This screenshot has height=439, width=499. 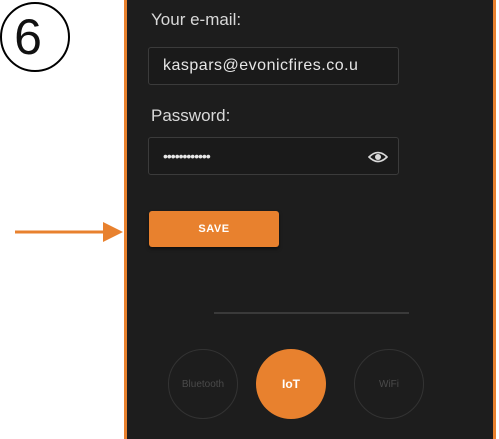 What do you see at coordinates (261, 65) in the screenshot?
I see `email-value: kaspars@evonicfires.co.u` at bounding box center [261, 65].